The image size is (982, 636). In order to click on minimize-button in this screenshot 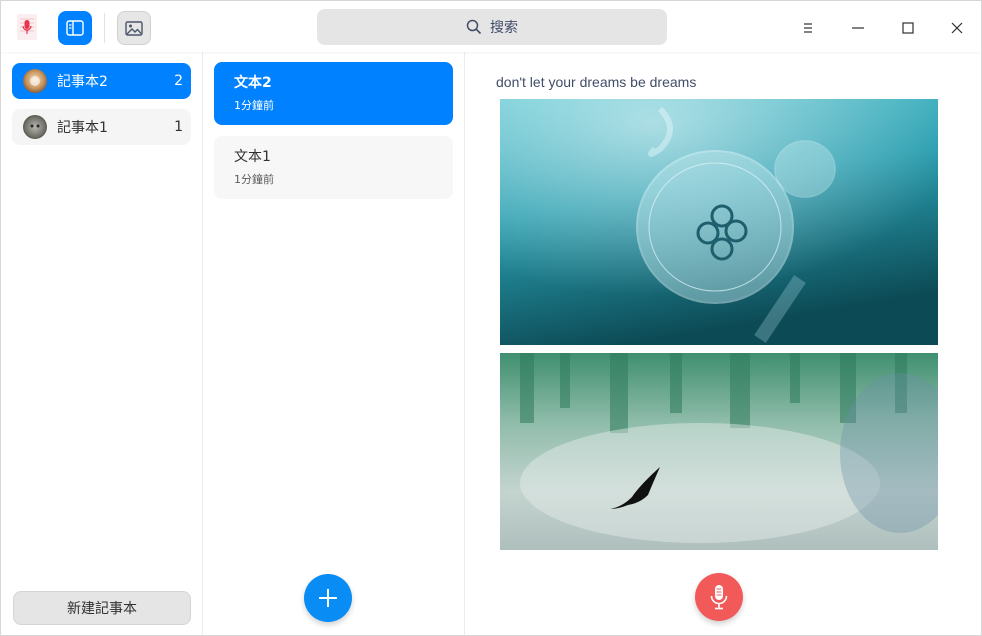, I will do `click(858, 28)`.